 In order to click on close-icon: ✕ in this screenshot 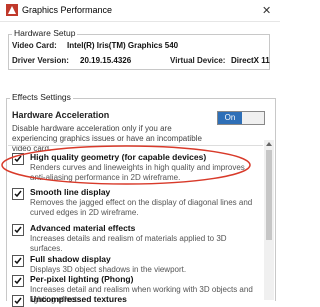, I will do `click(266, 10)`.